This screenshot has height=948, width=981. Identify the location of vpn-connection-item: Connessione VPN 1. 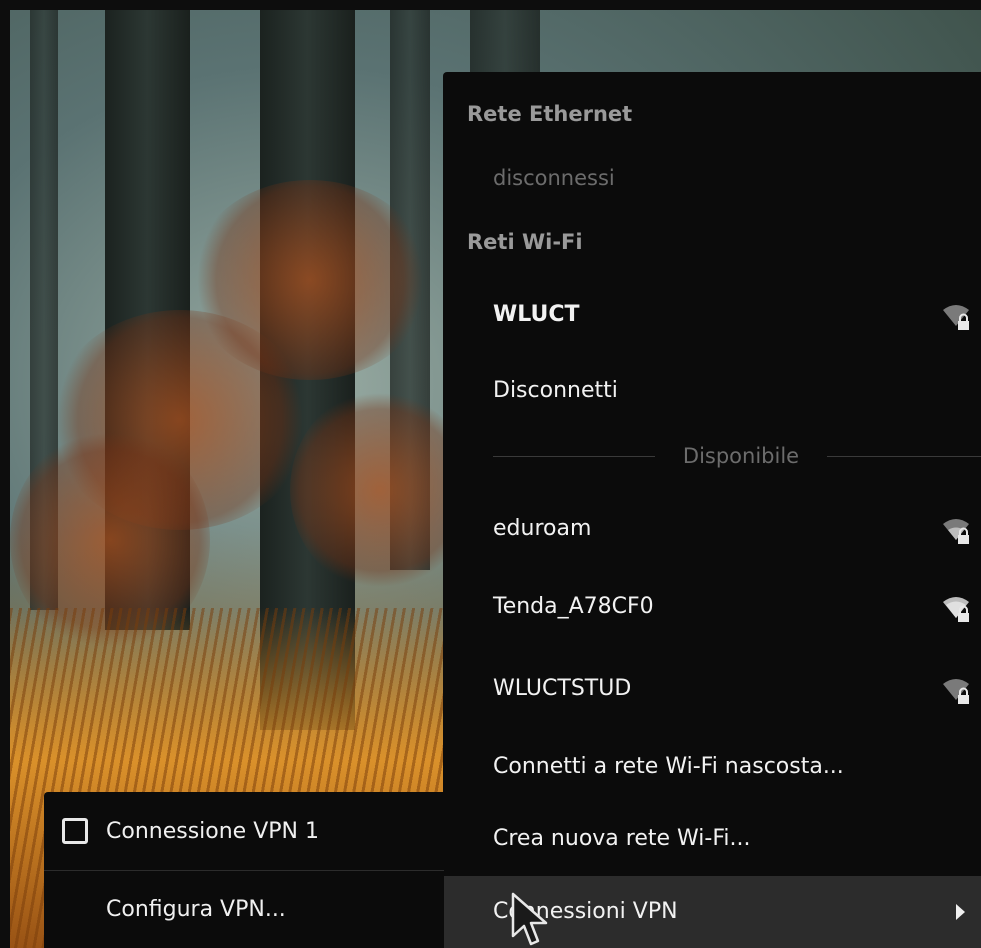
(244, 832).